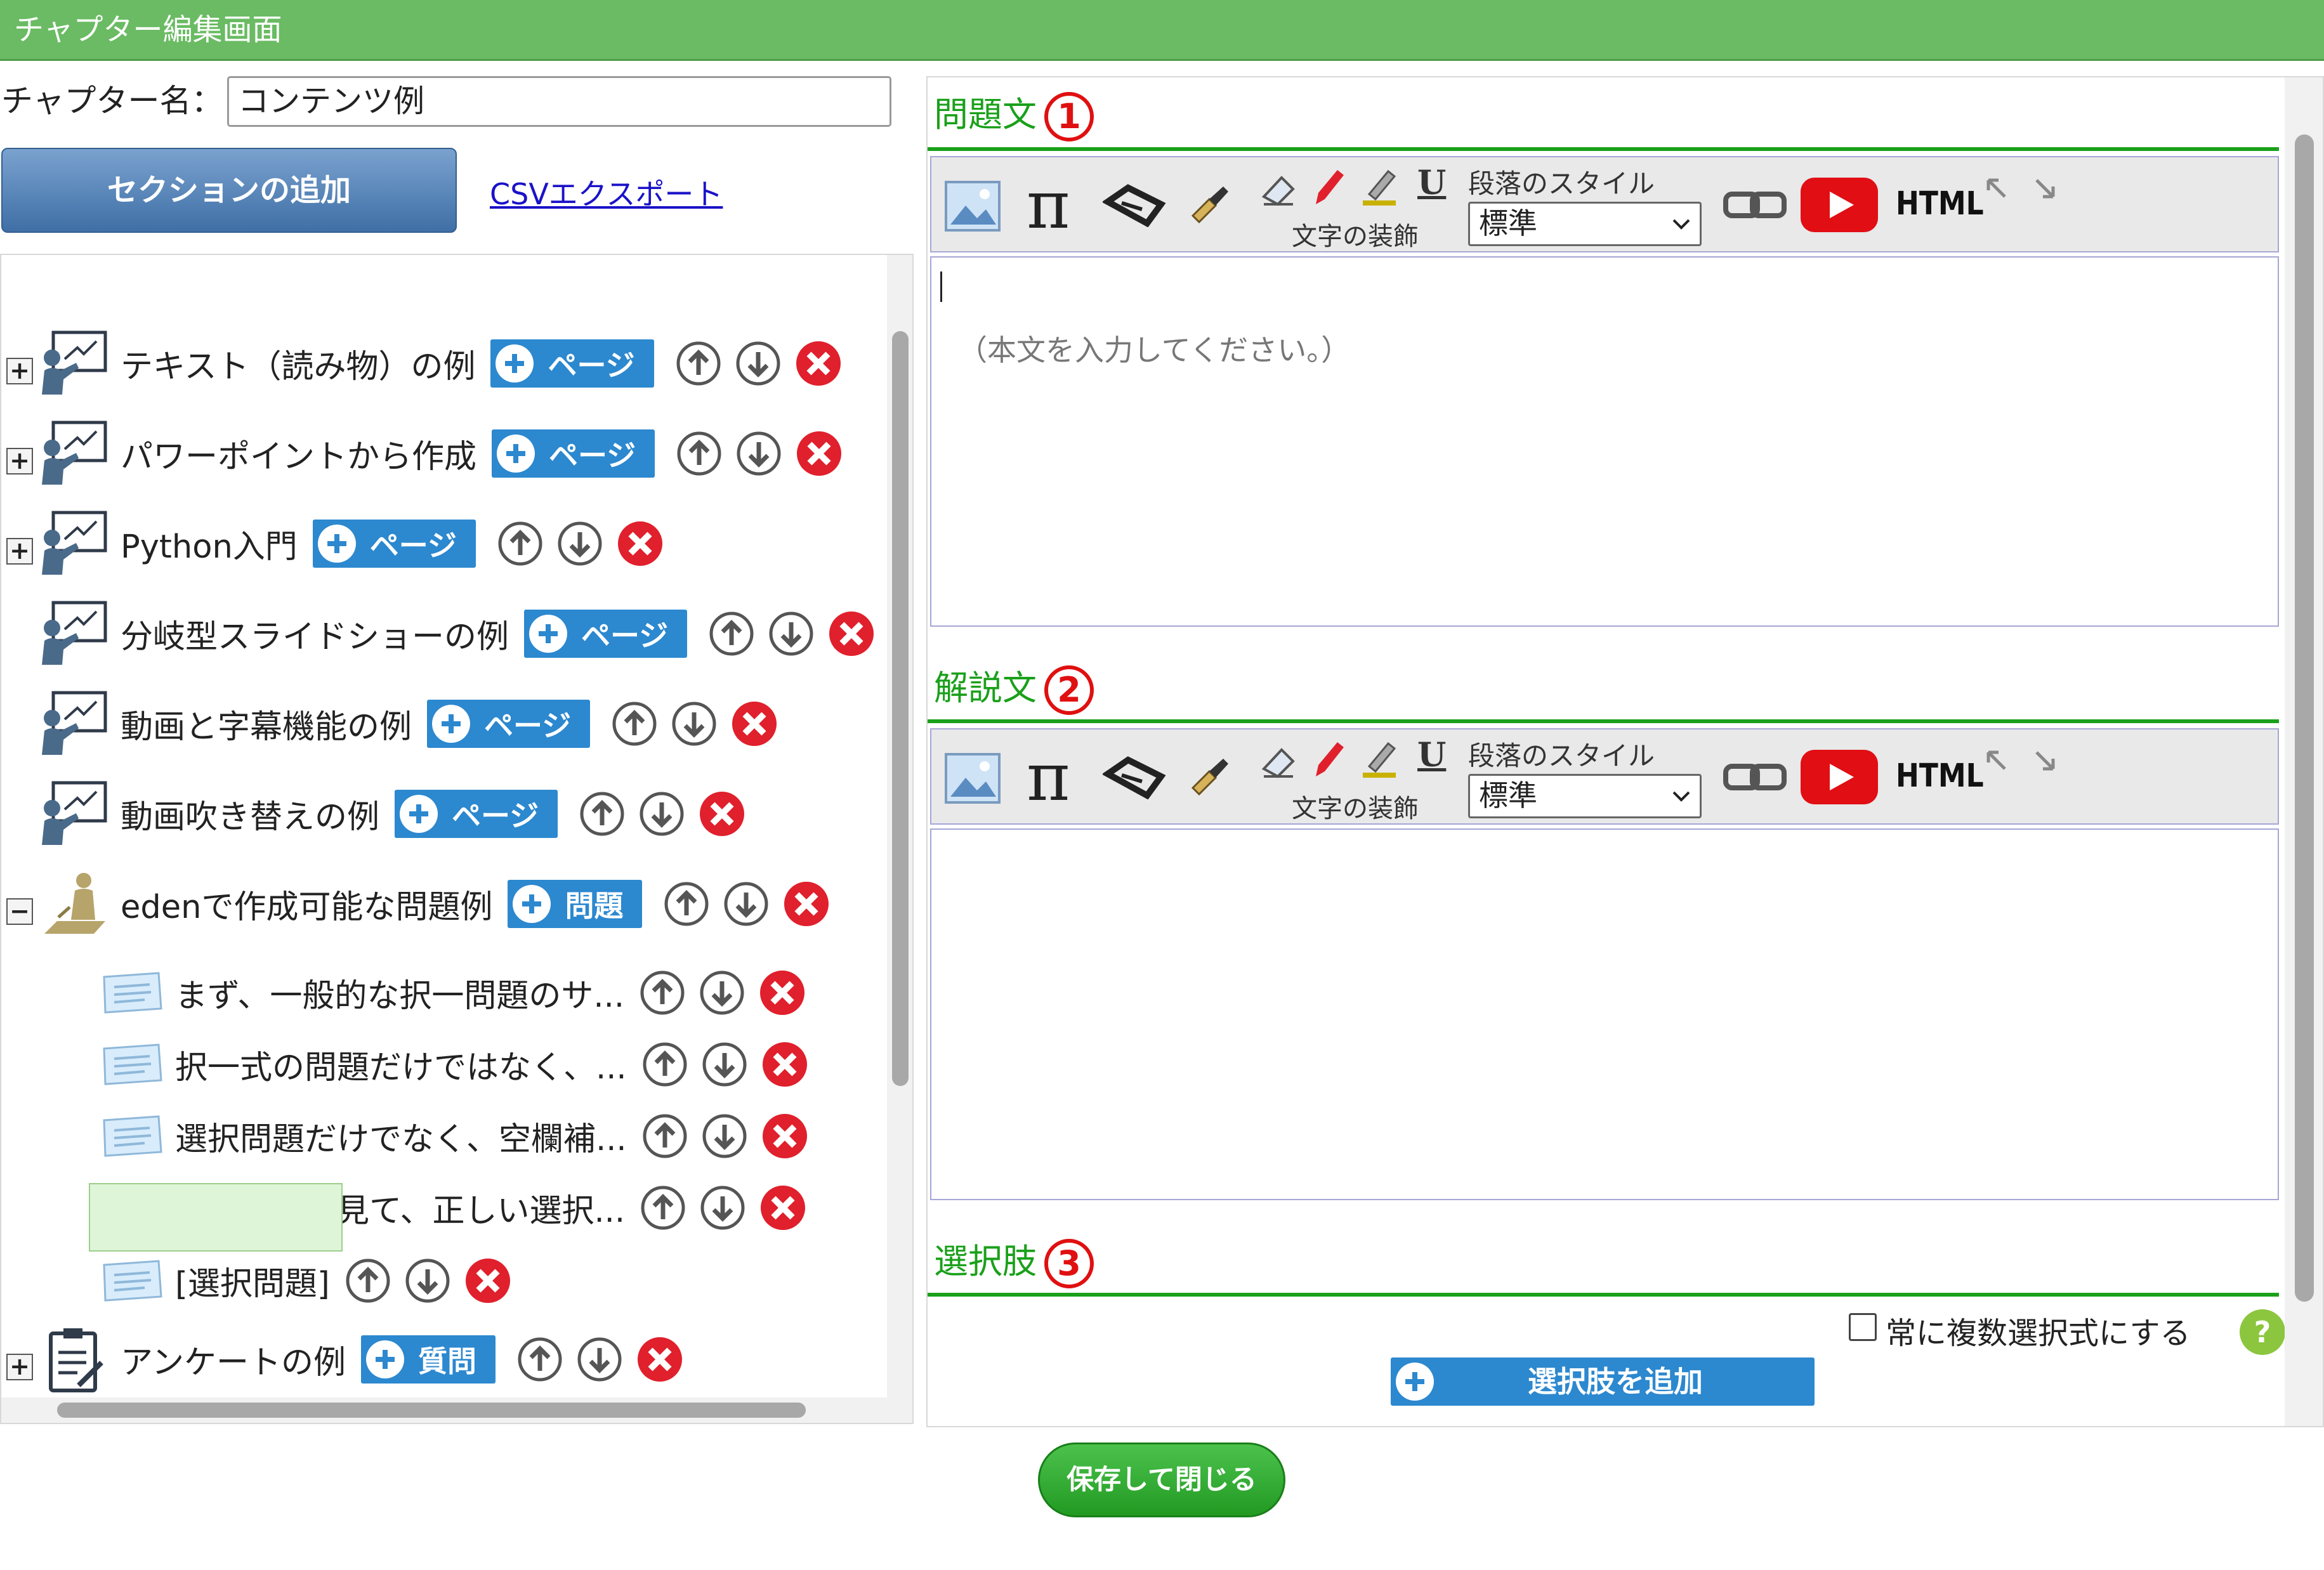 Image resolution: width=2324 pixels, height=1570 pixels. Describe the element at coordinates (1997, 189) in the screenshot. I see `expand-arrow-icon` at that location.